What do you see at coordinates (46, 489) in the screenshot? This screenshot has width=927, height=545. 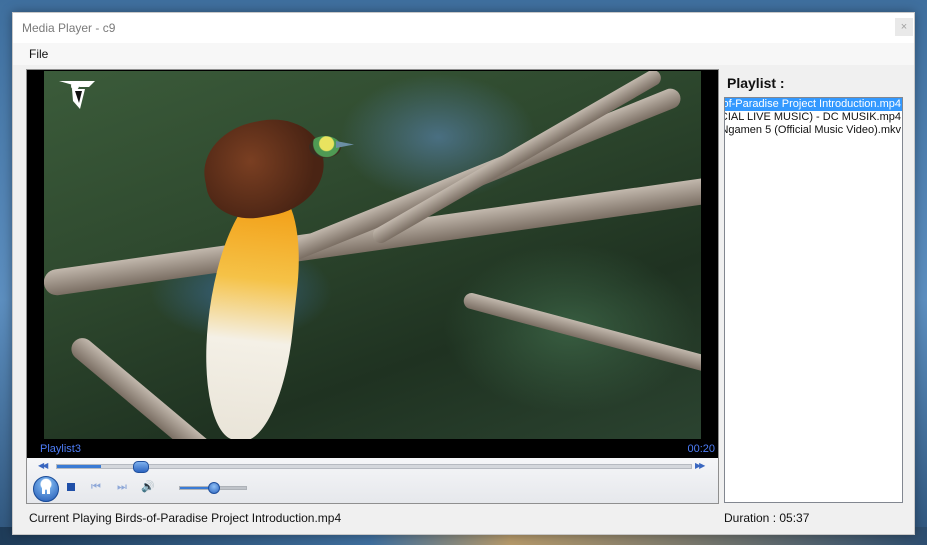 I see `pause-button` at bounding box center [46, 489].